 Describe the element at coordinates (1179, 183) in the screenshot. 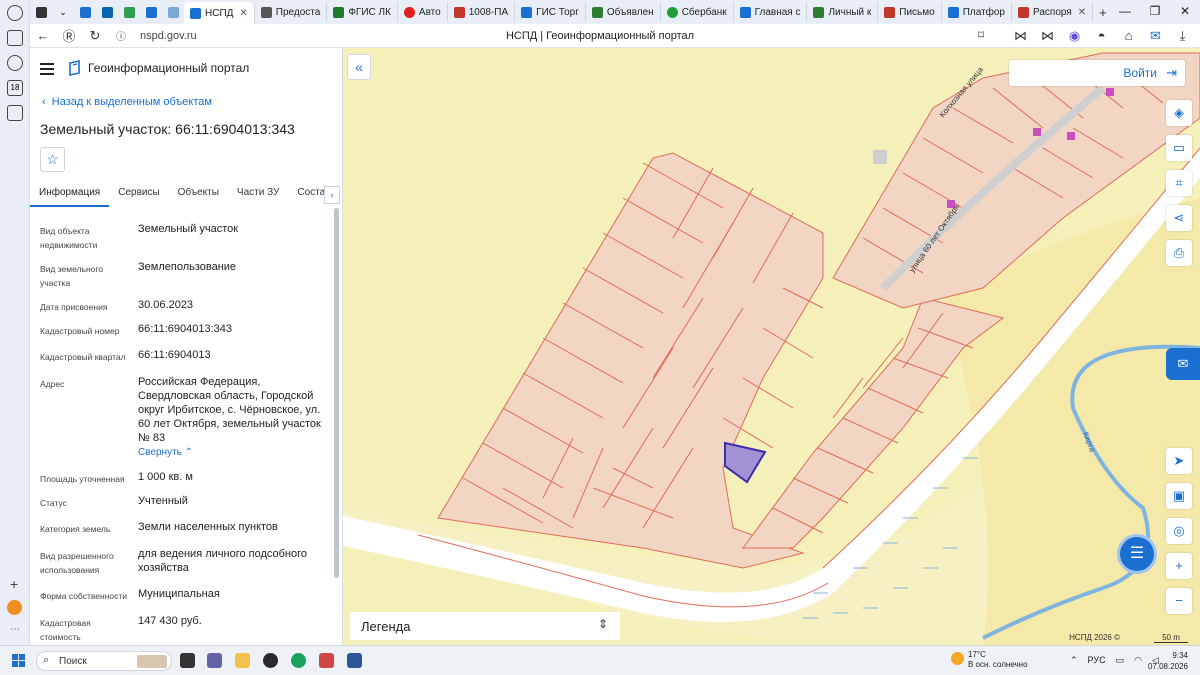

I see `select-area-button: ⌗` at that location.